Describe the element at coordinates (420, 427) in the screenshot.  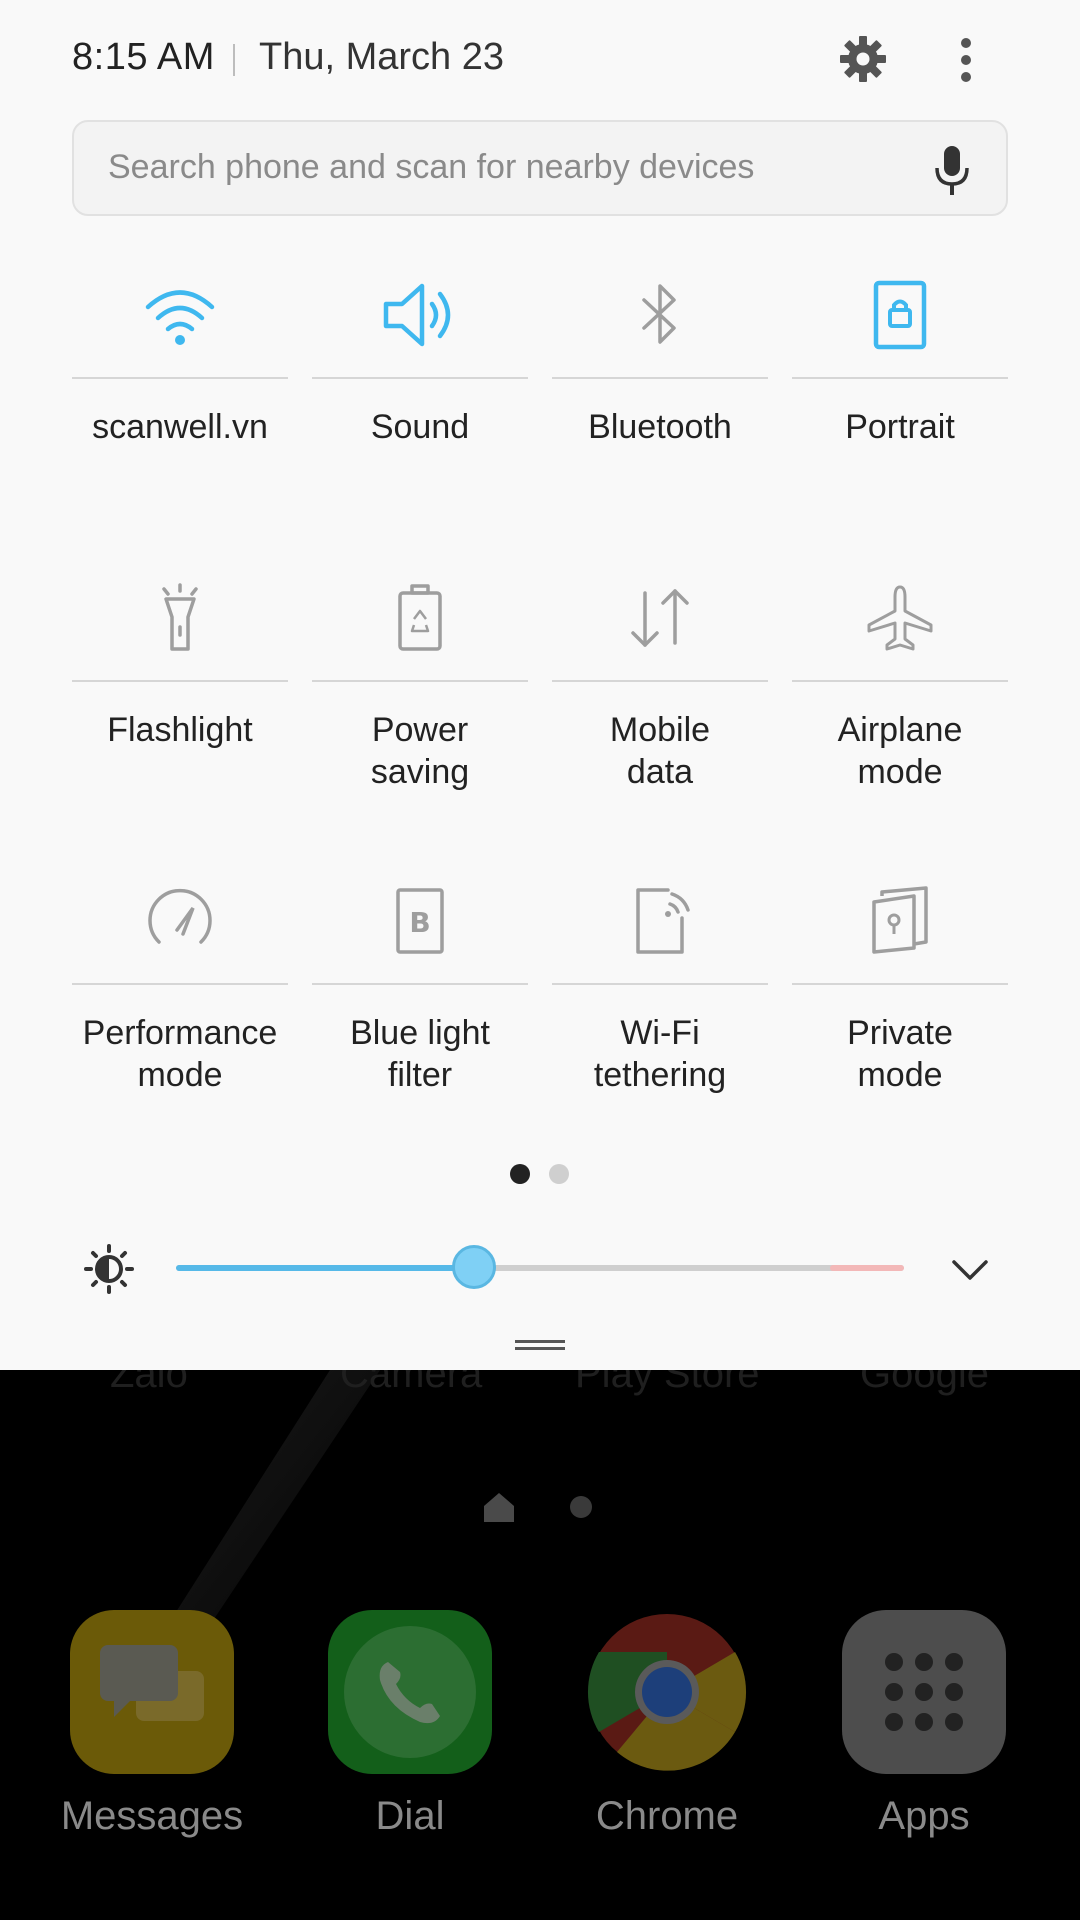
I see `tile-label: Sound` at that location.